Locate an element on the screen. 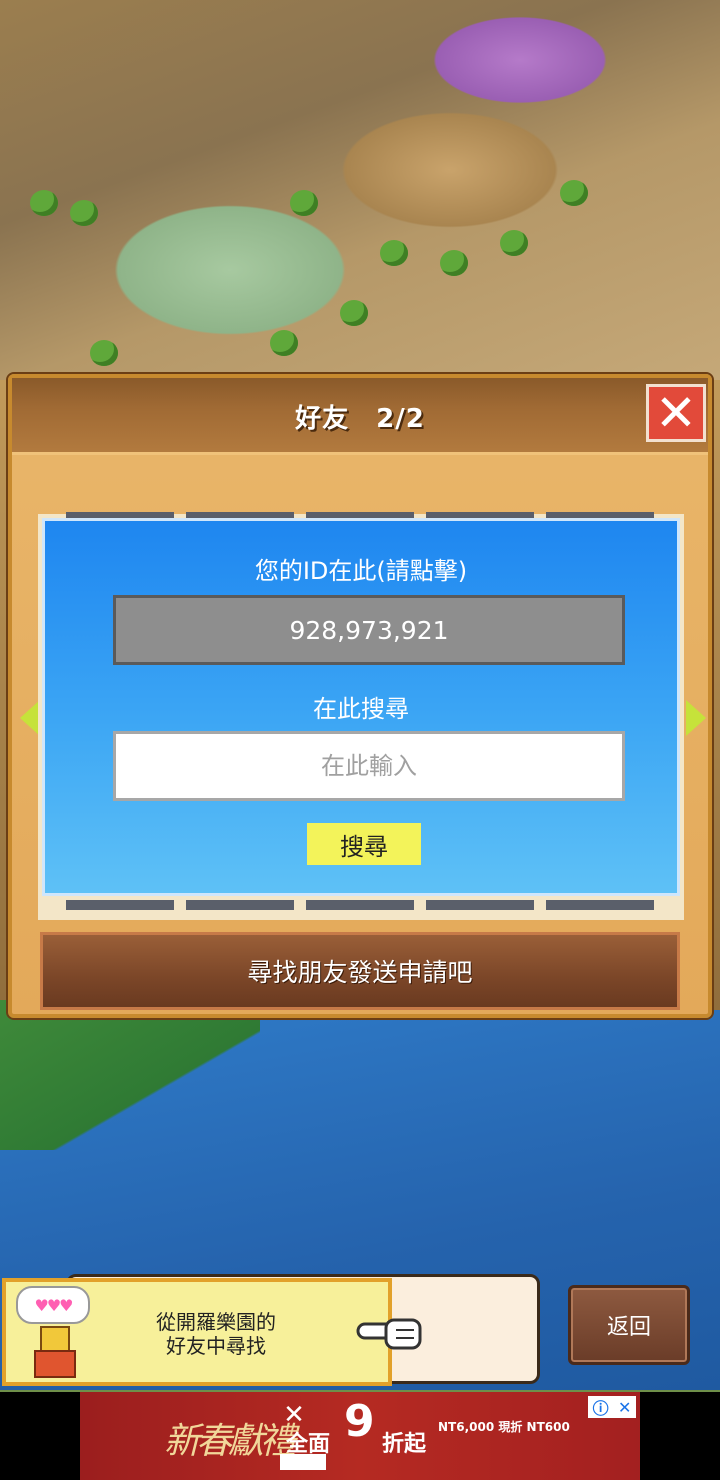  search-input is located at coordinates (369, 766).